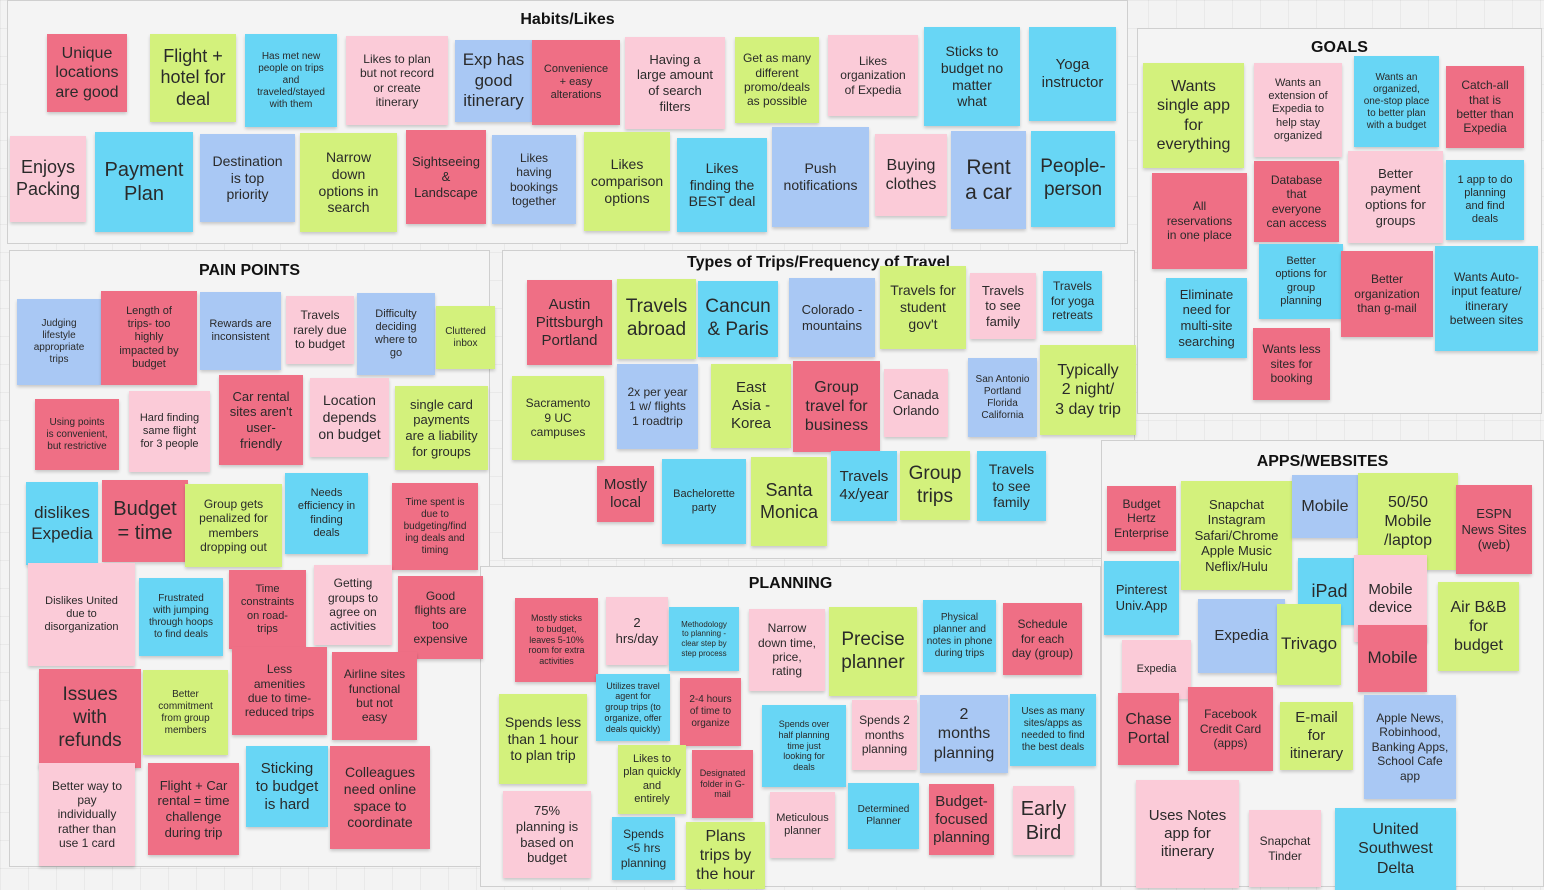 The width and height of the screenshot is (1544, 890). I want to click on sticky-note-payment-plan: Payment Plan, so click(144, 182).